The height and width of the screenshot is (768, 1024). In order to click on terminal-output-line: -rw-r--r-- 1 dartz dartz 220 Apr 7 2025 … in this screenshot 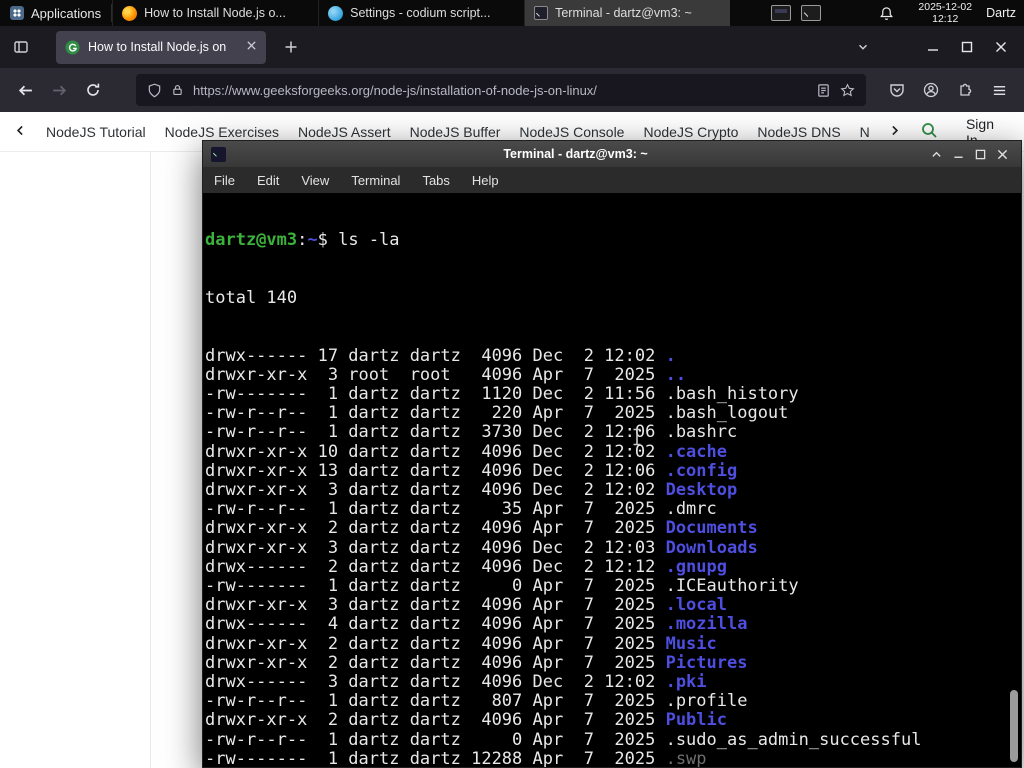, I will do `click(497, 413)`.